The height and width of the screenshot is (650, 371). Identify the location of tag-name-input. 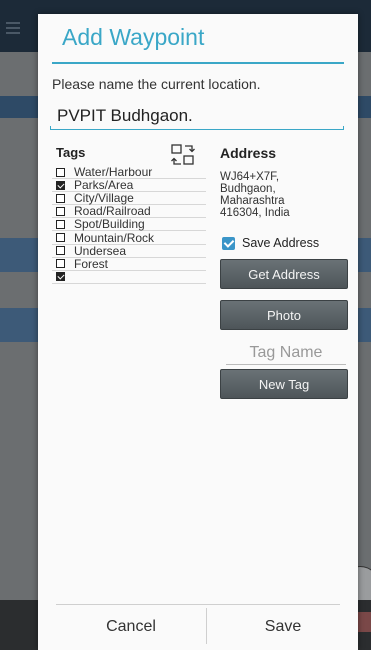
(286, 353).